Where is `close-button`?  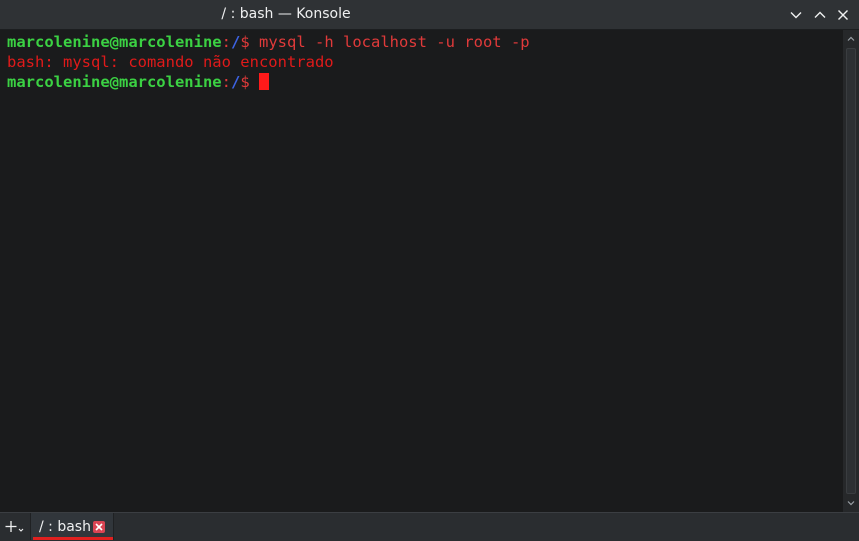
close-button is located at coordinates (843, 15).